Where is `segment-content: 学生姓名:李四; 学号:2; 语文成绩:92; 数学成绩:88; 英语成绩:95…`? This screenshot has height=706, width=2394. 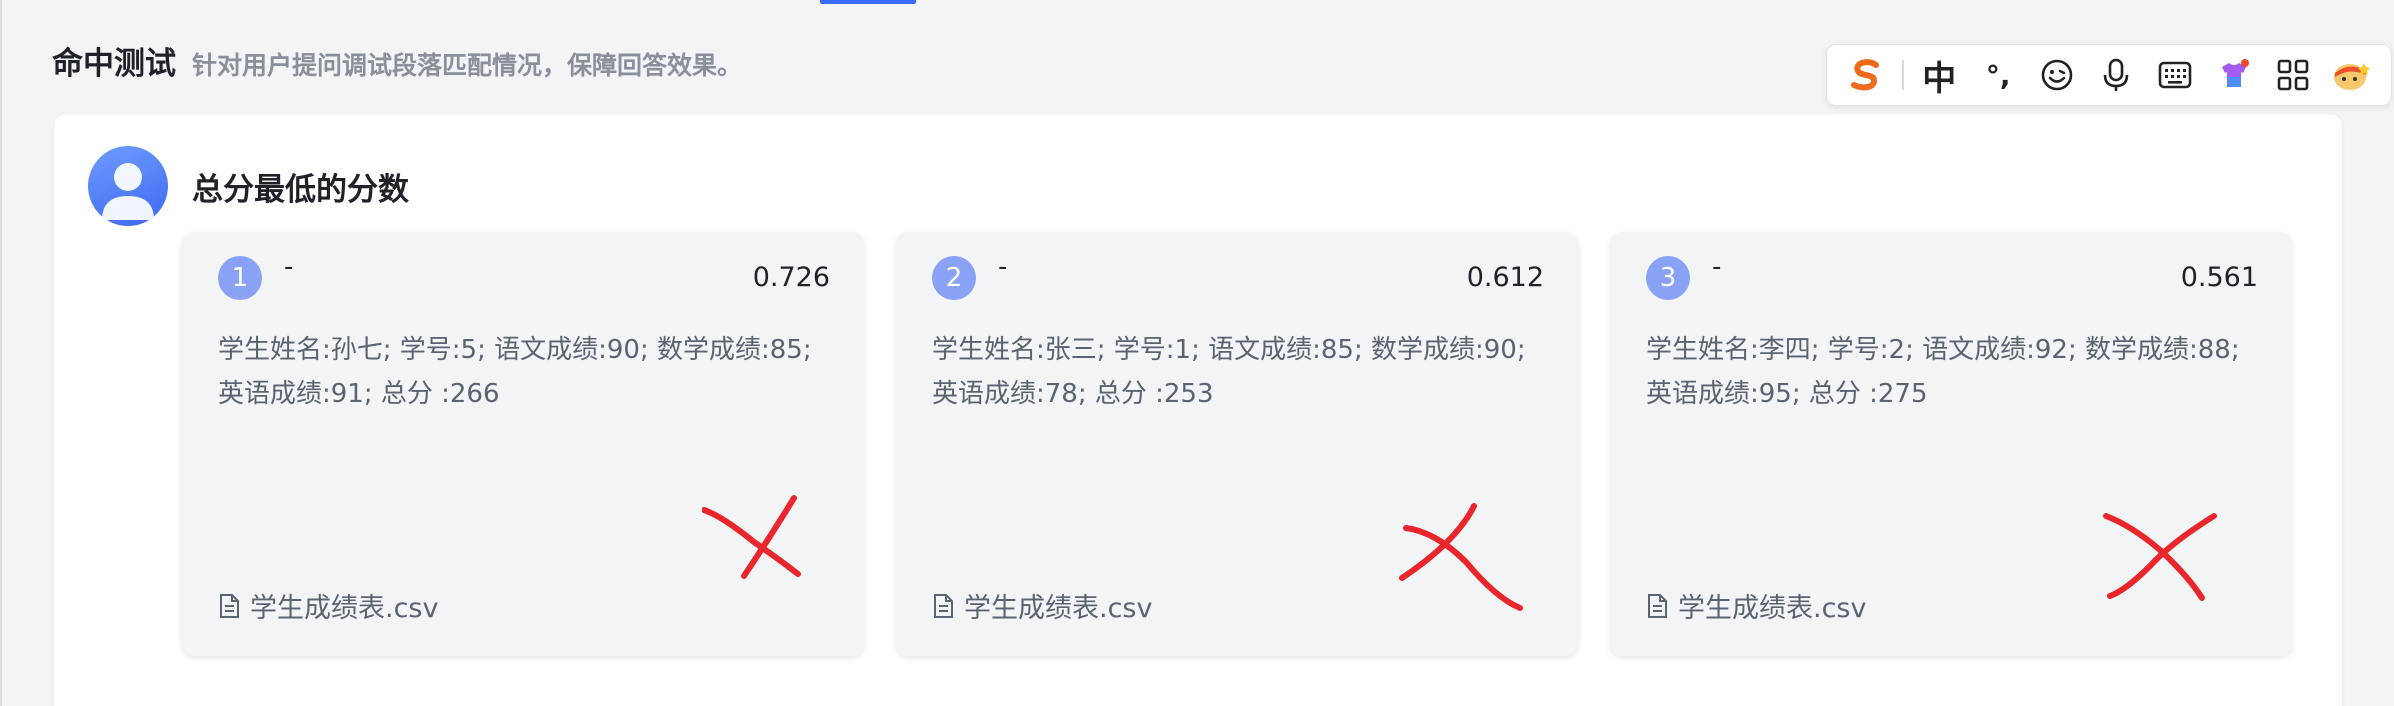 segment-content: 学生姓名:李四; 学号:2; 语文成绩:92; 数学成绩:88; 英语成绩:95… is located at coordinates (1943, 372).